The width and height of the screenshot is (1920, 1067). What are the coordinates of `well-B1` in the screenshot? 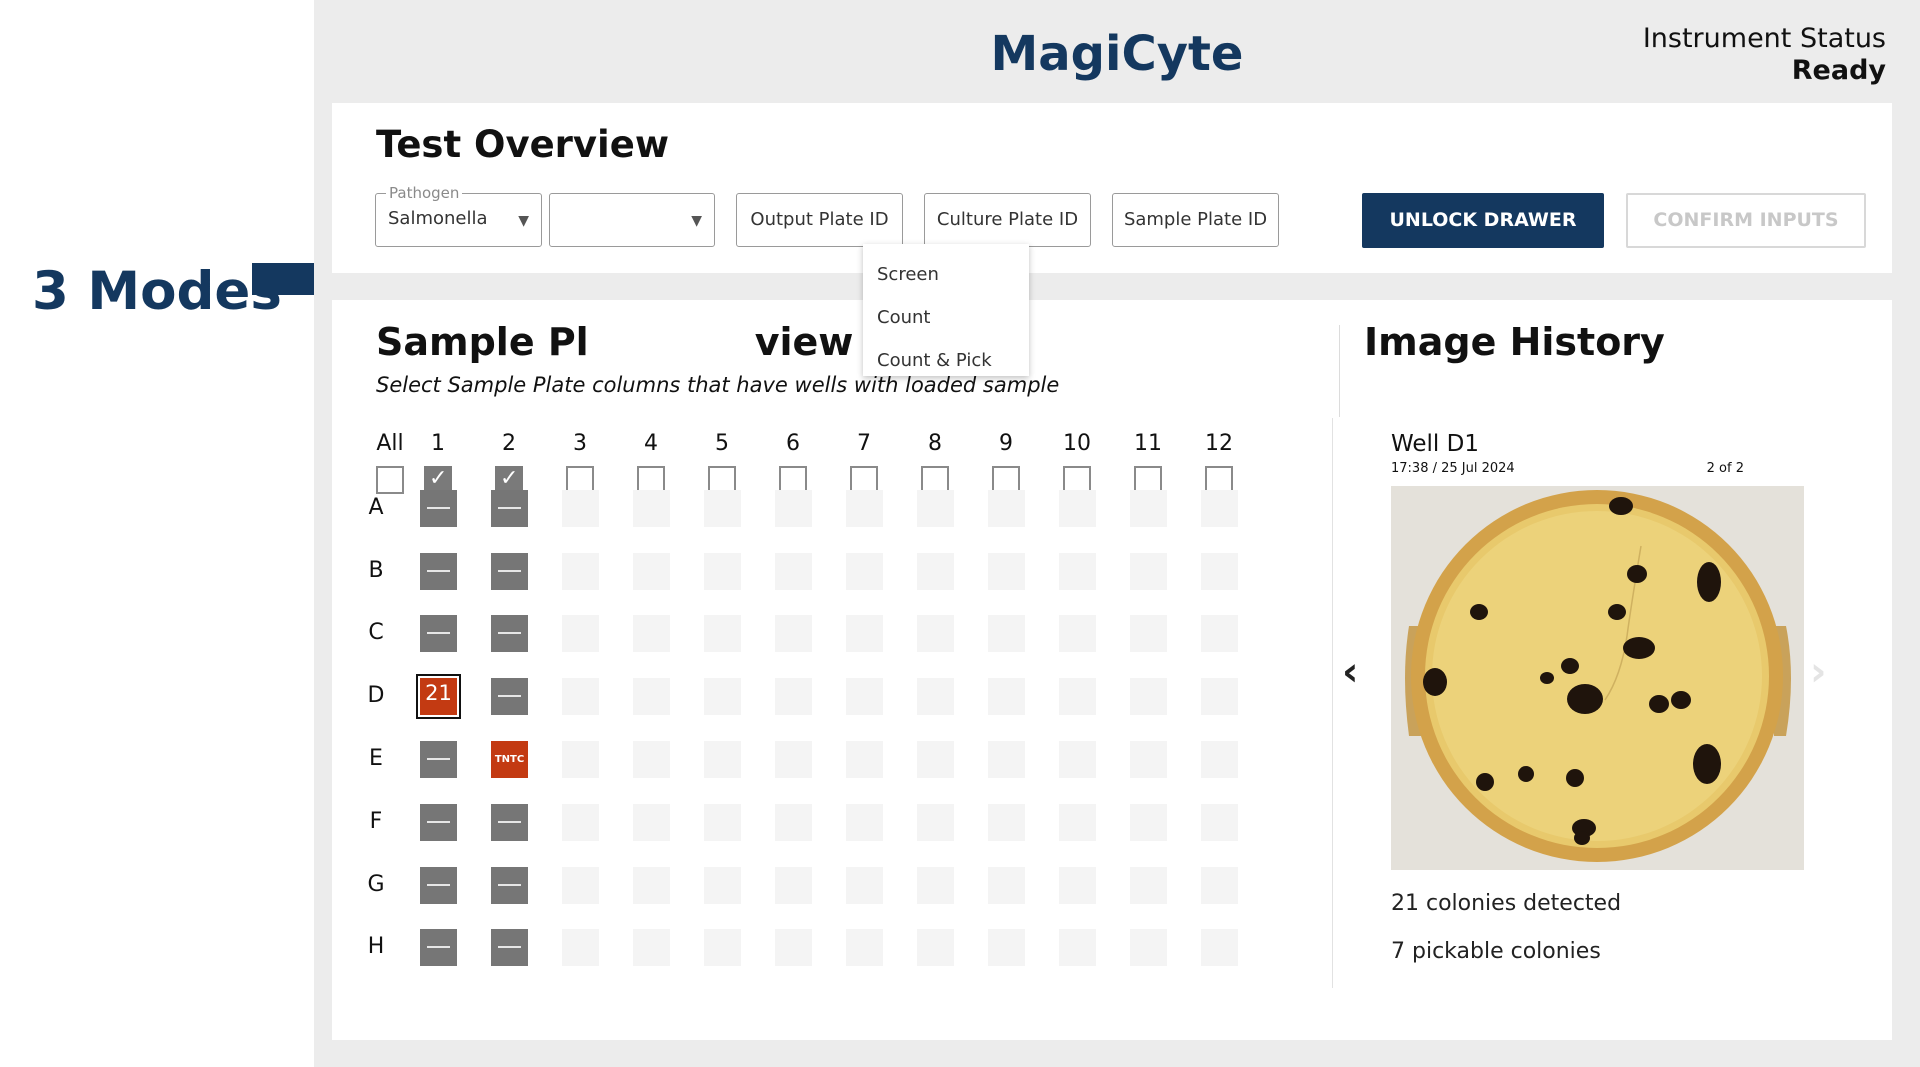 It's located at (438, 571).